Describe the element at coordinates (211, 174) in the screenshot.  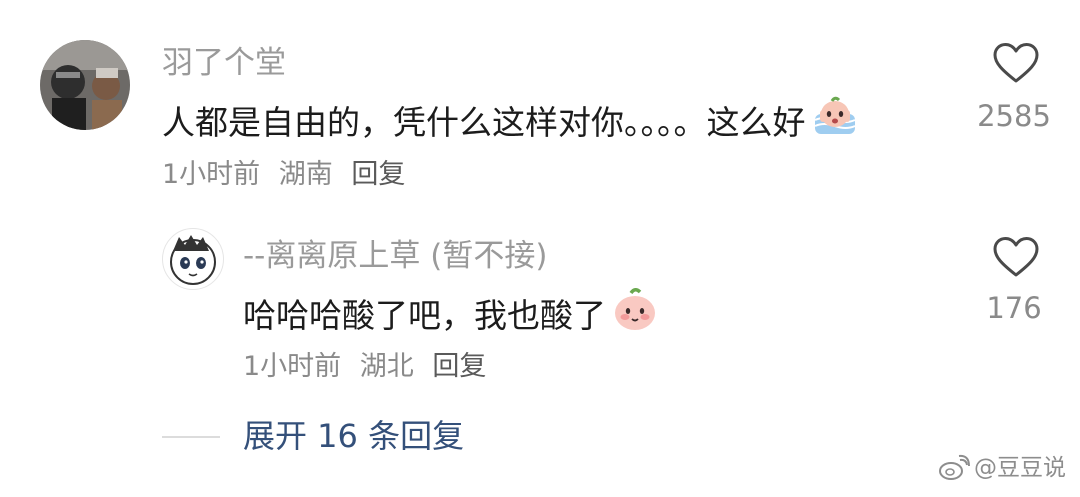
I see `comment-time: 1小时前` at that location.